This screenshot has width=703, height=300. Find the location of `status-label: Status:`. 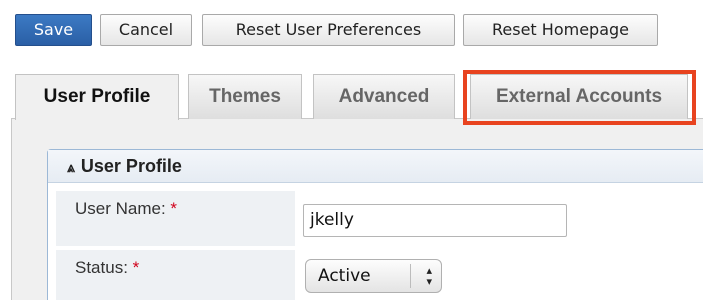

status-label: Status: is located at coordinates (101, 267).